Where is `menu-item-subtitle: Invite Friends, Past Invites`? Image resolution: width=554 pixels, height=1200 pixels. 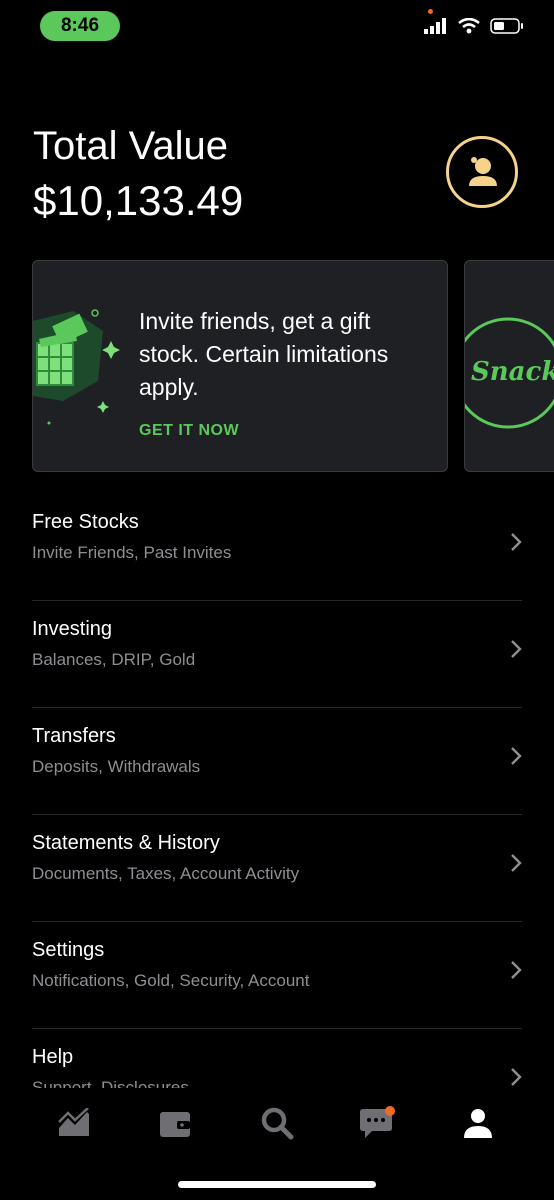 menu-item-subtitle: Invite Friends, Past Invites is located at coordinates (132, 552).